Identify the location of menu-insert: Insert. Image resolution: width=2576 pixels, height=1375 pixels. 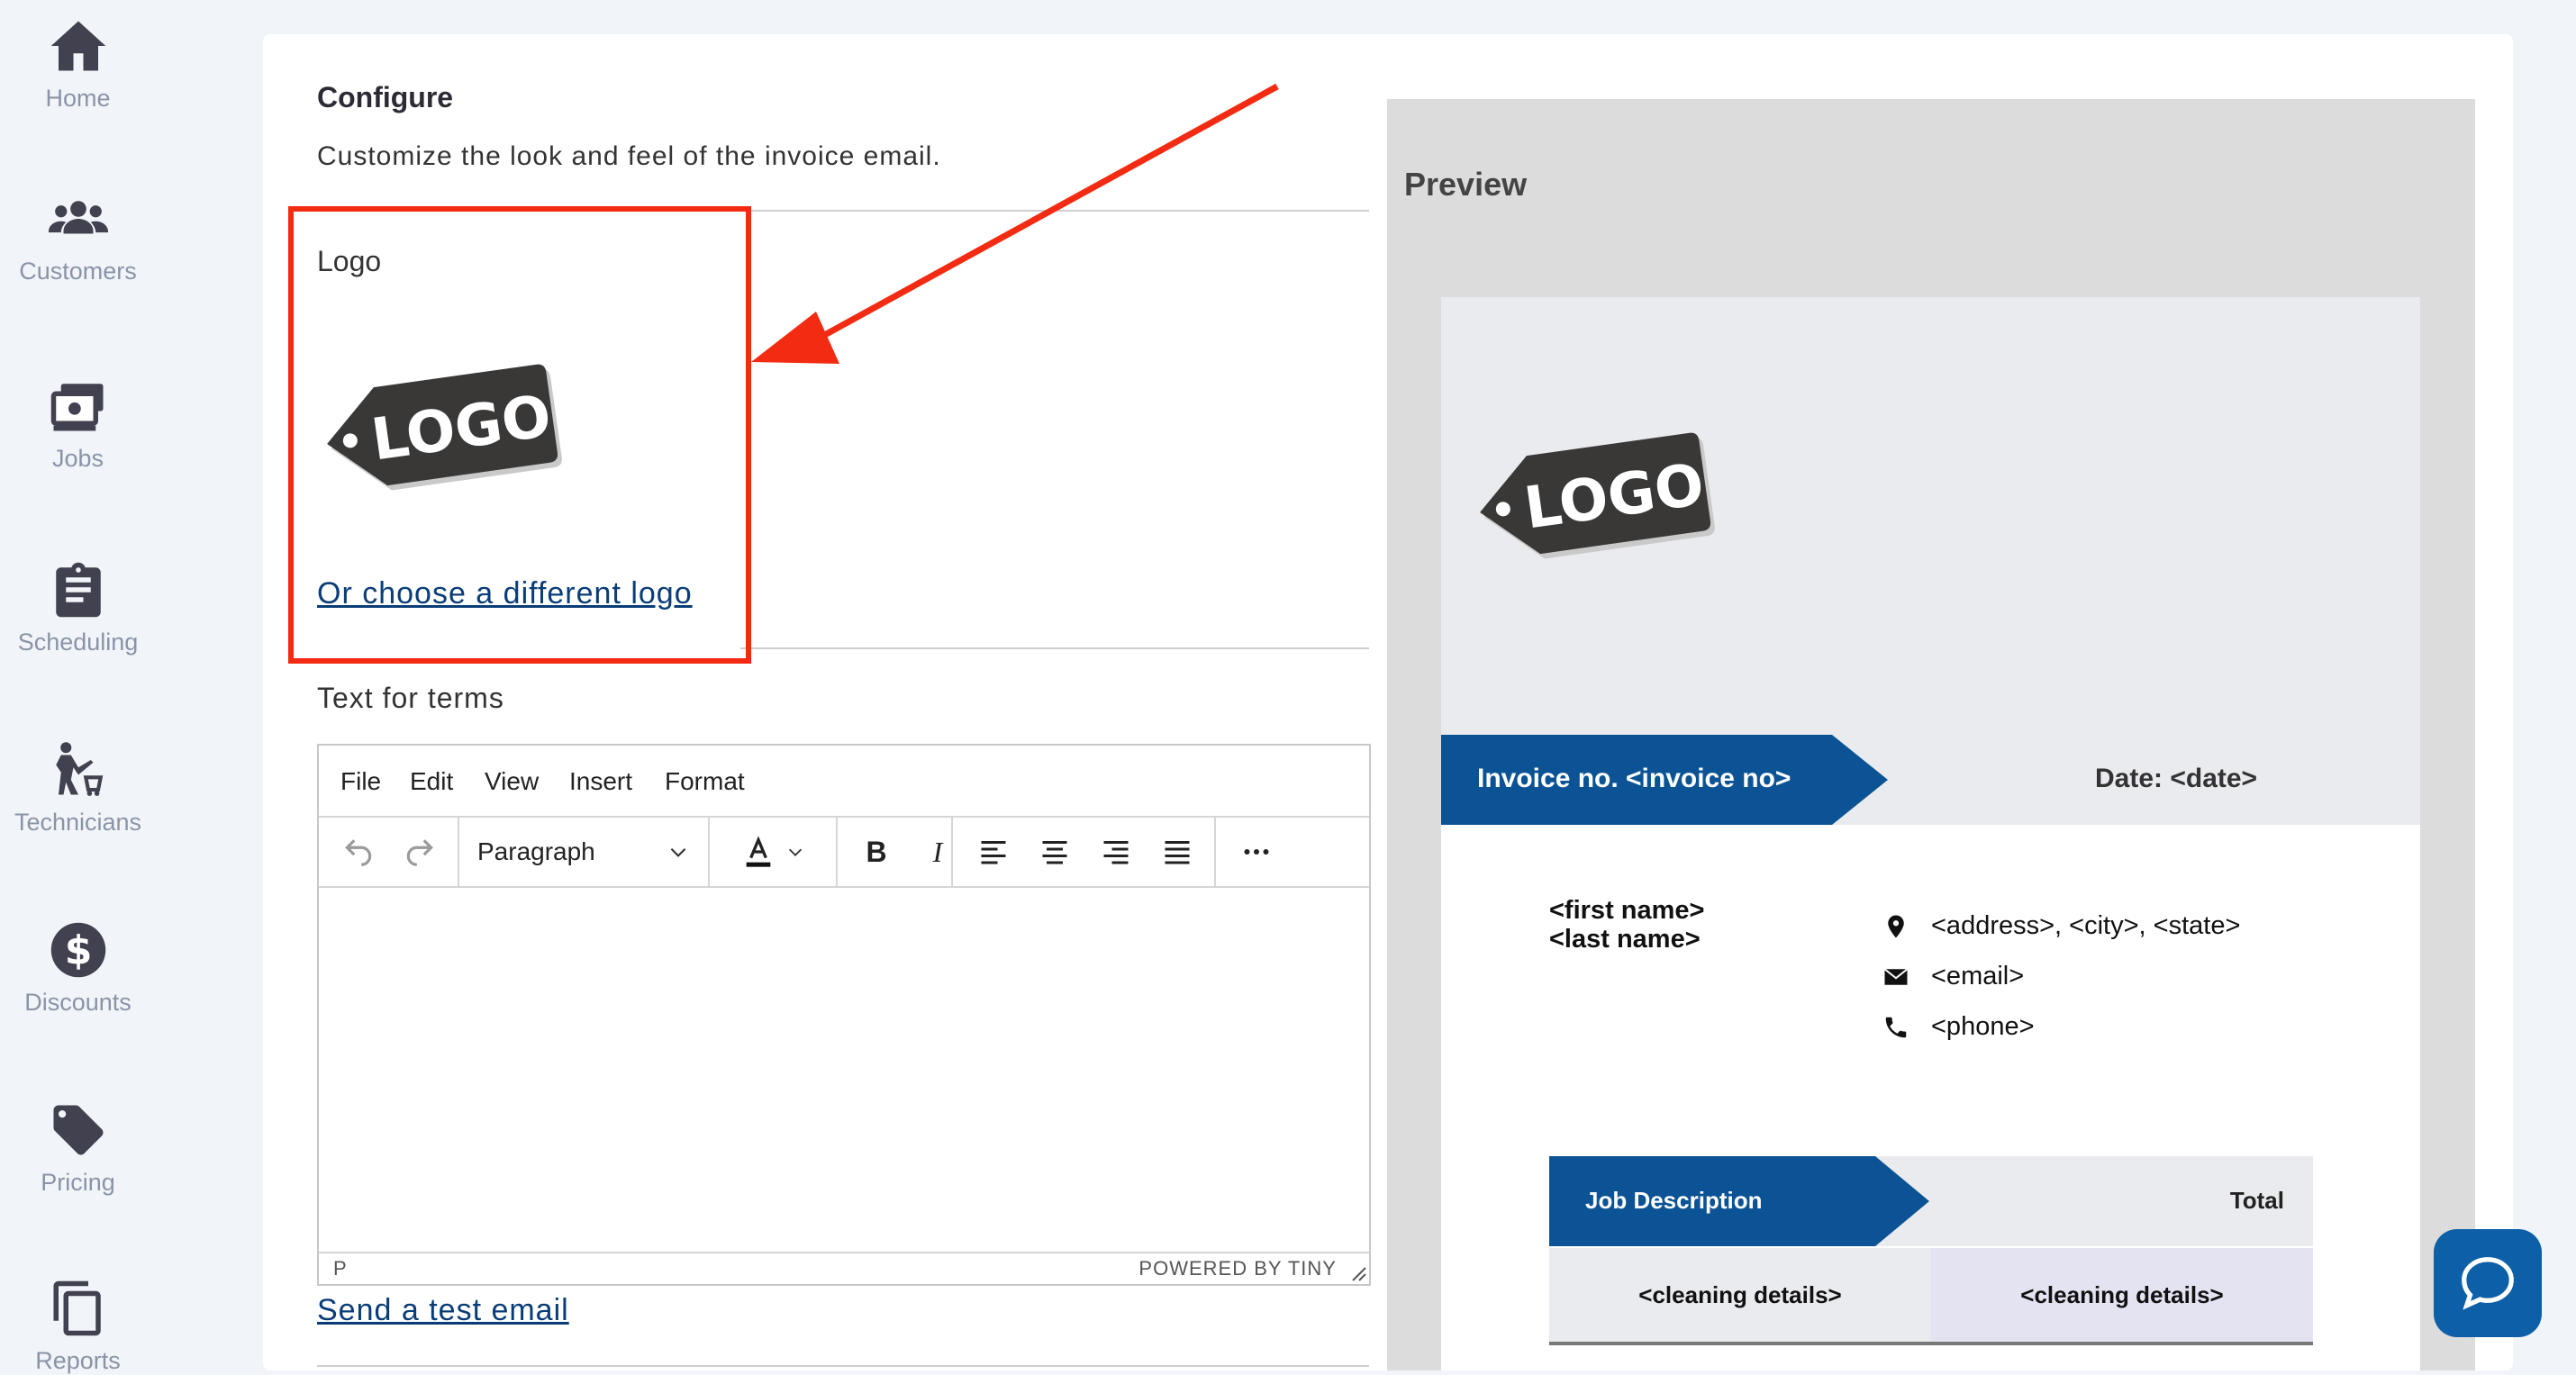
(600, 781).